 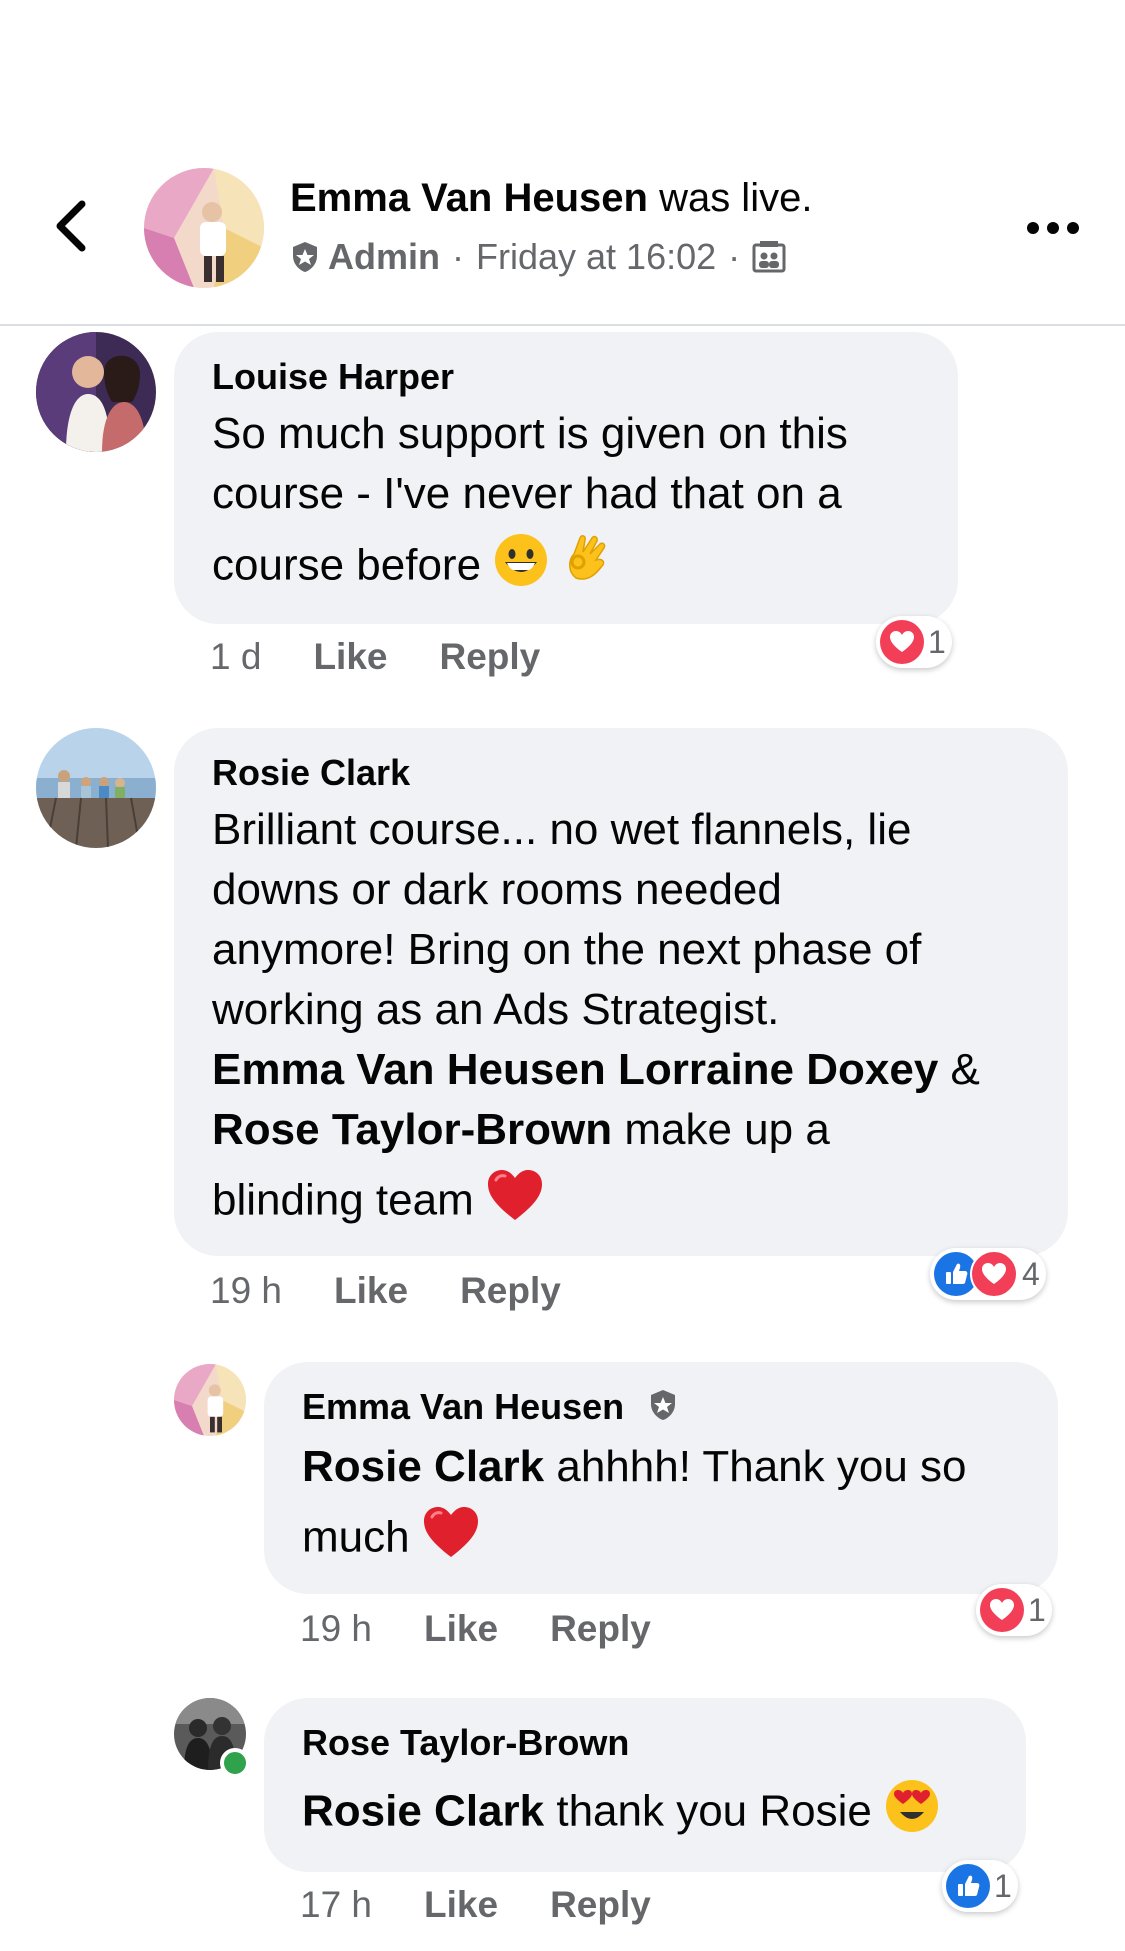 I want to click on comment-line: working as an Ads Strategist., so click(x=496, y=1009).